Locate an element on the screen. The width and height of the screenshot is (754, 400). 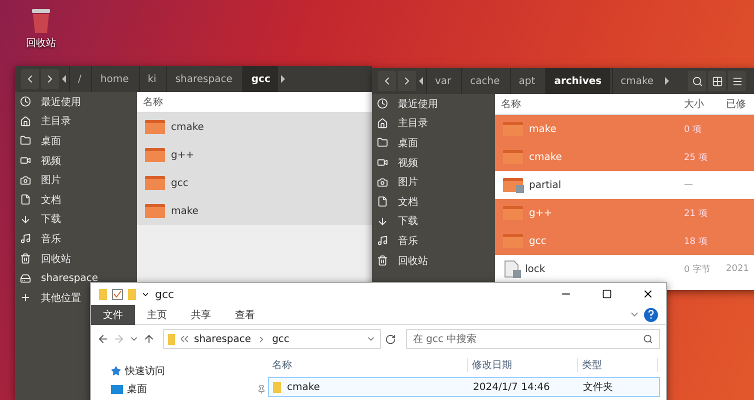
column-header: 已修 is located at coordinates (737, 104).